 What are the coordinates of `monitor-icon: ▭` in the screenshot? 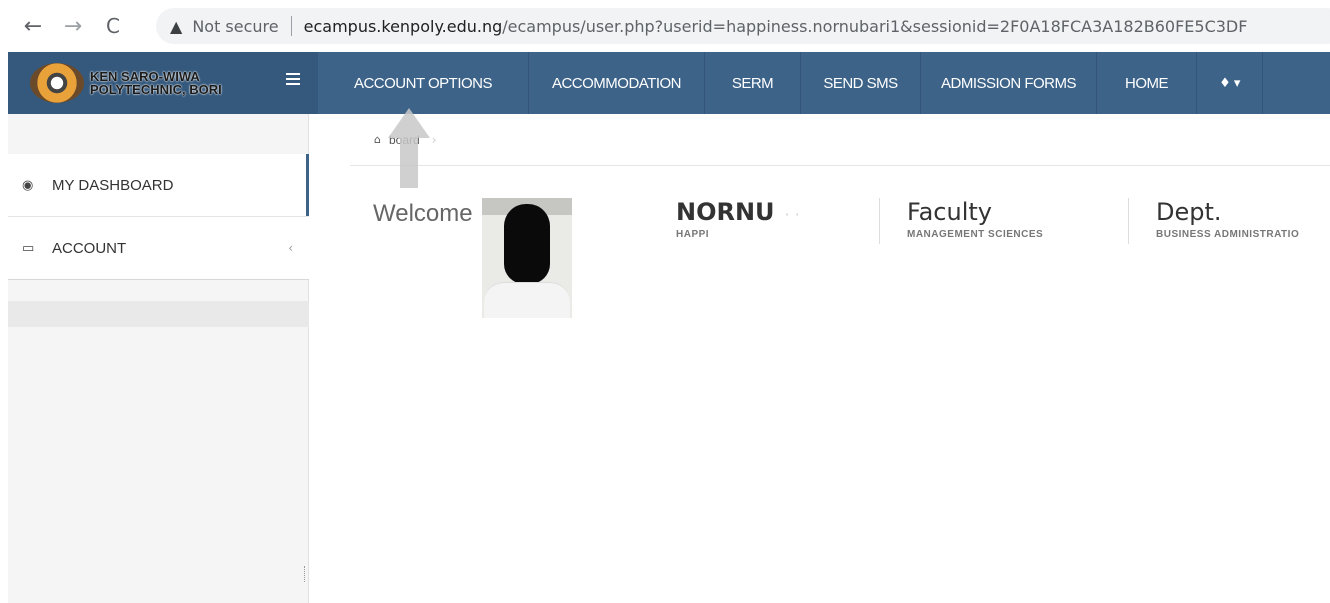 It's located at (28, 248).